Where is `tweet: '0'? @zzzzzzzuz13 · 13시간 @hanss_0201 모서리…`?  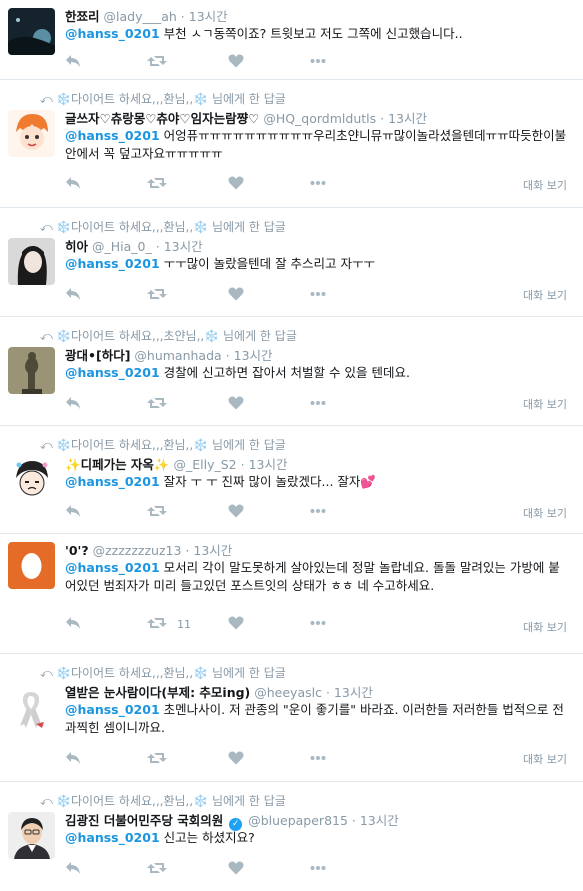 tweet: '0'? @zzzzzzzuz13 · 13시간 @hanss_0201 모서리… is located at coordinates (291, 594).